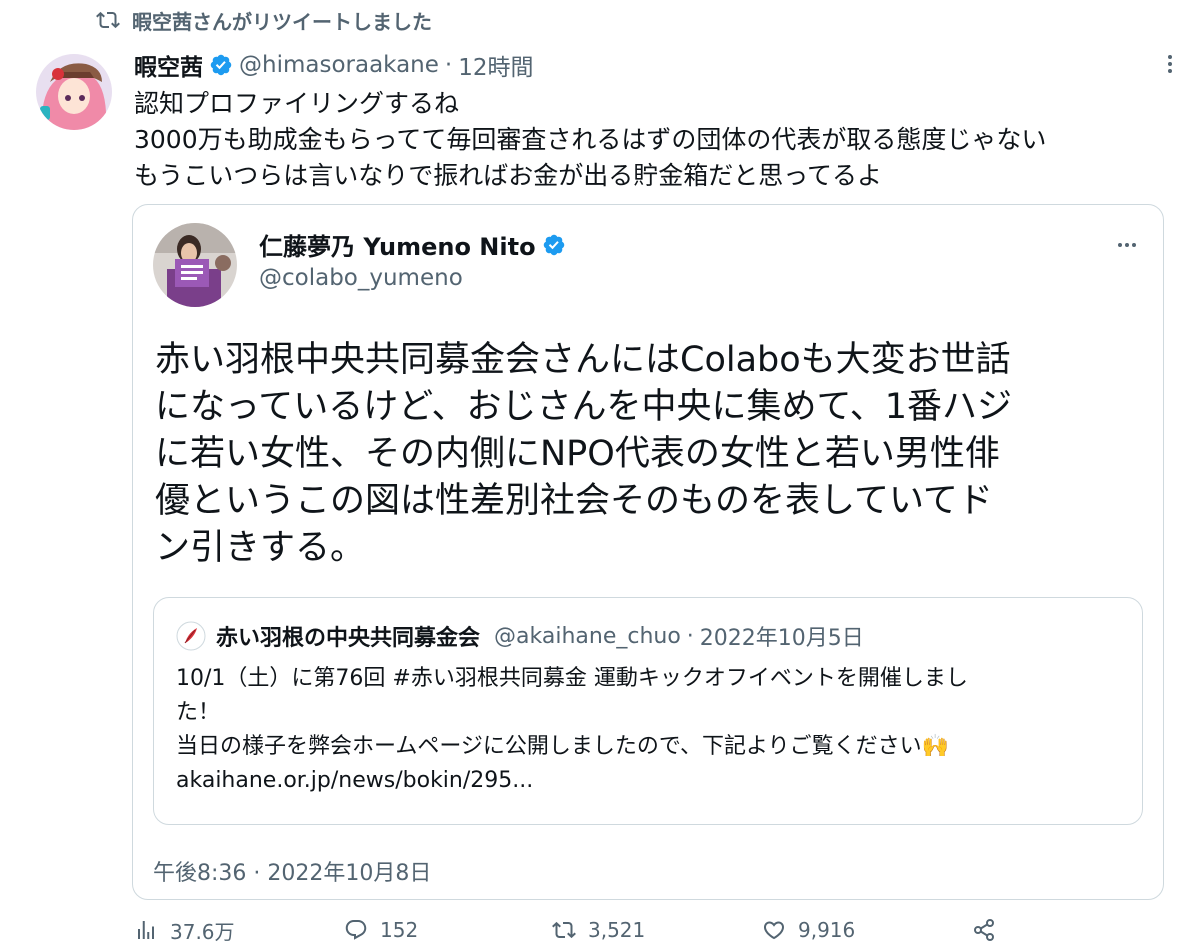 This screenshot has width=1200, height=952. I want to click on quoted-author-row: 仁藤夢乃 Yumeno Nito, so click(415, 244).